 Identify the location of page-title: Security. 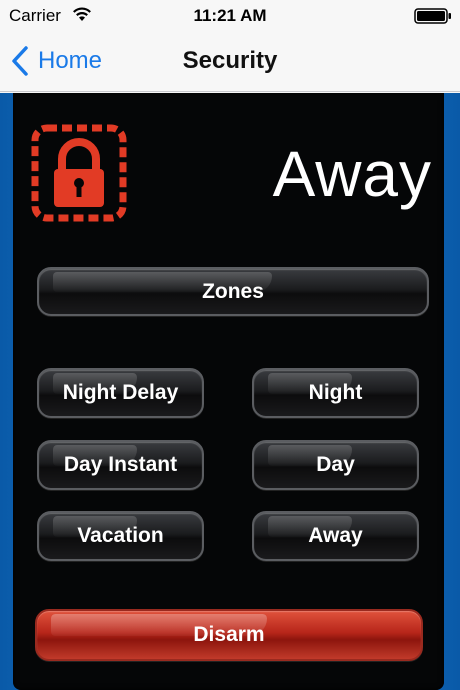
(230, 60).